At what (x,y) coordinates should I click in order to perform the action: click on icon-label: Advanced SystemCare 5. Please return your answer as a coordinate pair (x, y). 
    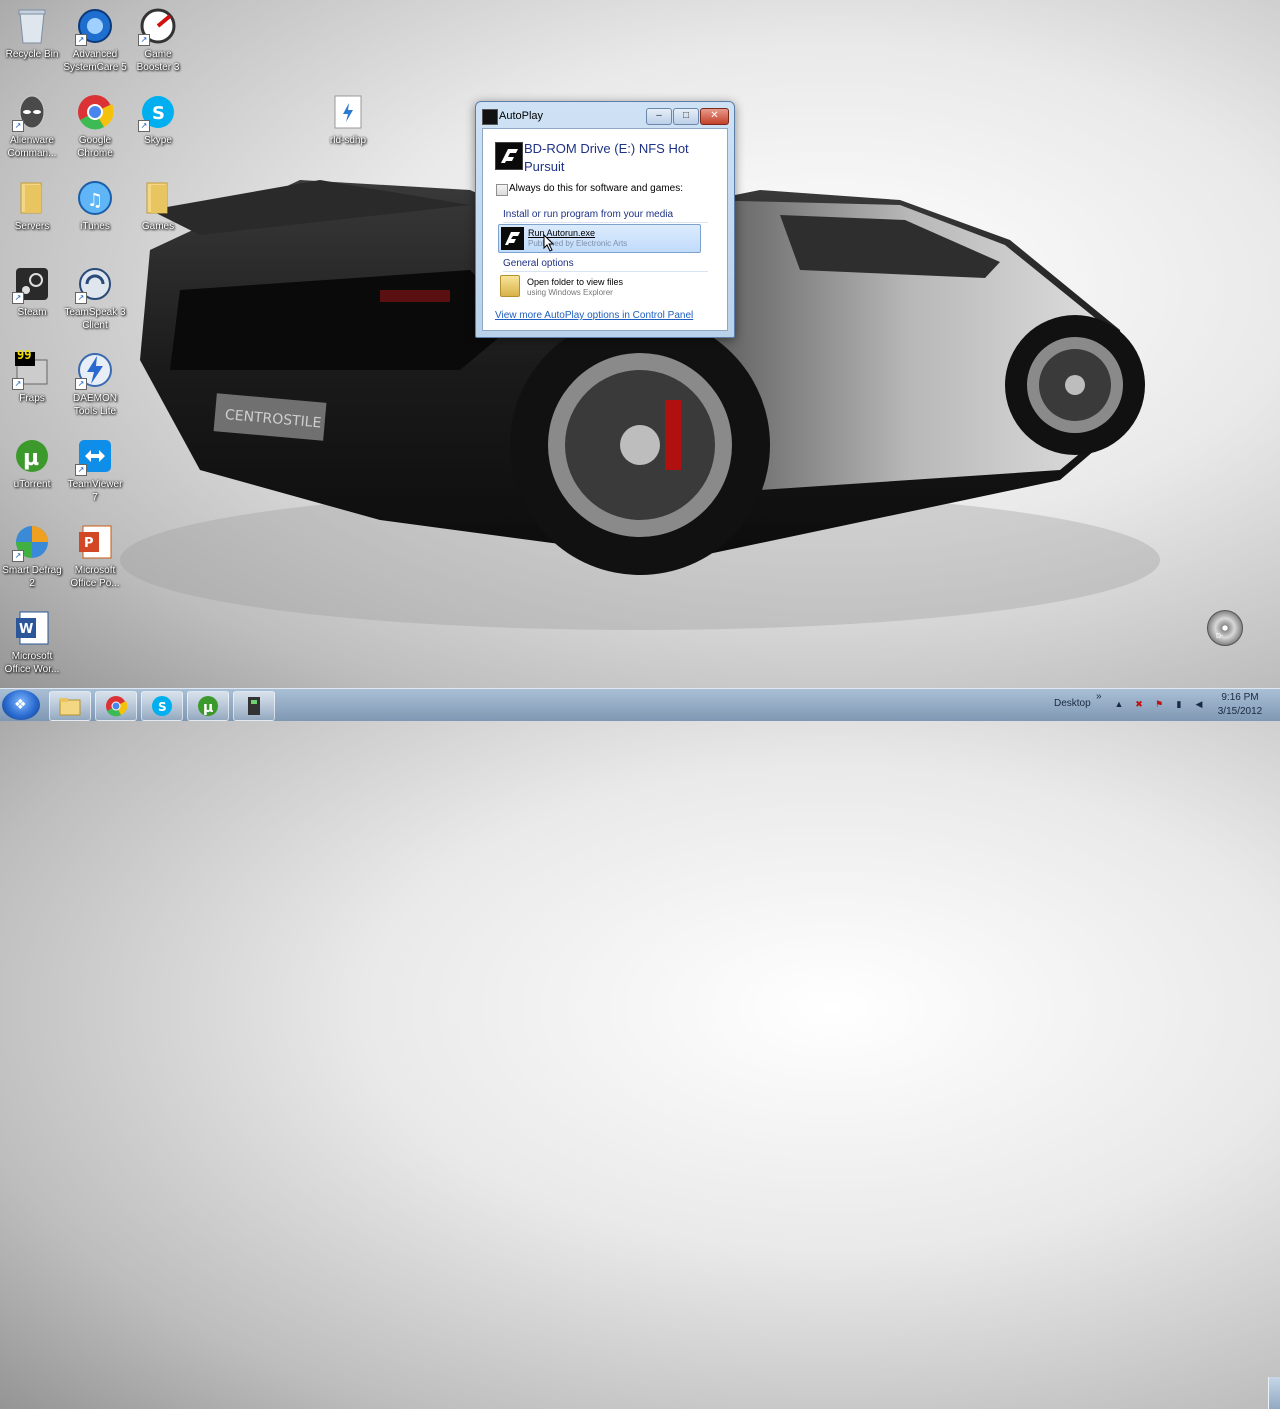
    Looking at the image, I should click on (95, 61).